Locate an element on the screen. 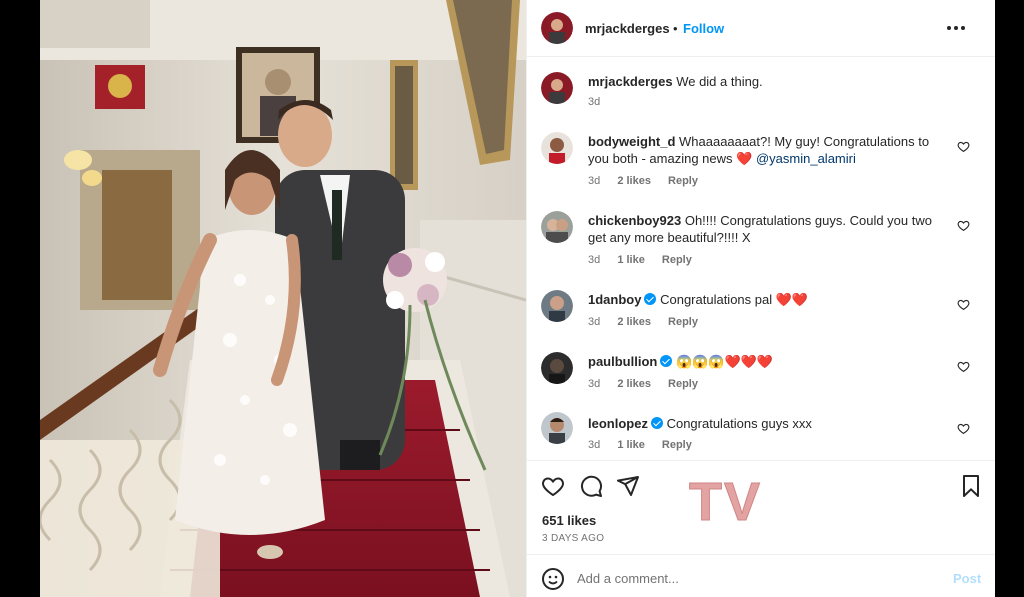 This screenshot has width=1024, height=597. comment-icon is located at coordinates (591, 486).